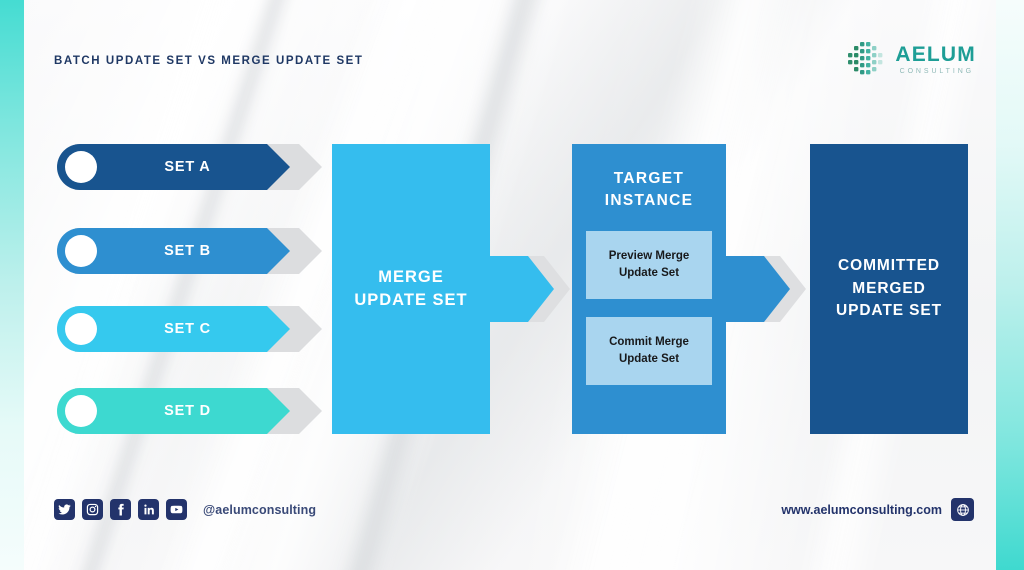 The image size is (1024, 570). I want to click on set-bar-d: SET D, so click(189, 411).